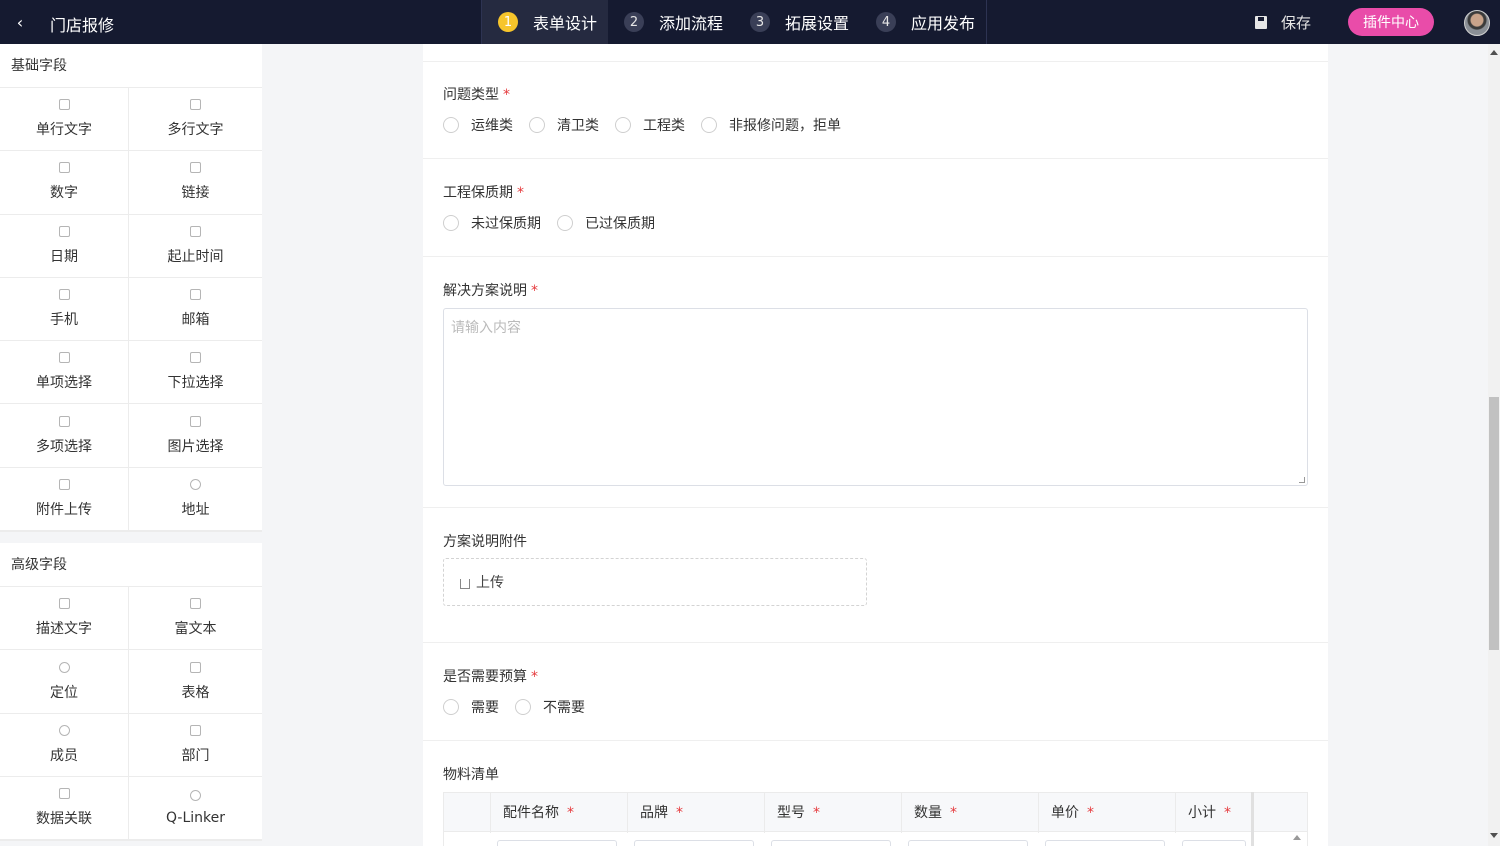 The height and width of the screenshot is (846, 1500). What do you see at coordinates (695, 813) in the screenshot?
I see `column-header: 品牌 *` at bounding box center [695, 813].